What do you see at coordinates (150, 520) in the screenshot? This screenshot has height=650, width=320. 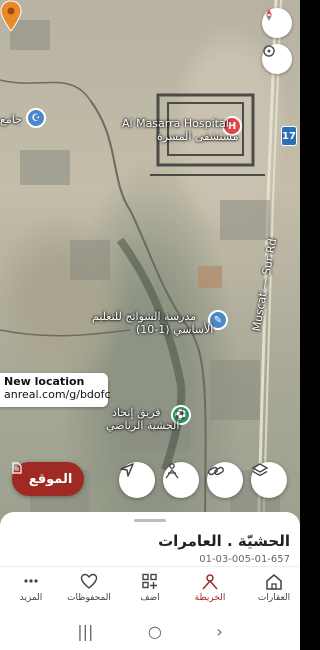 I see `sheet-handle` at bounding box center [150, 520].